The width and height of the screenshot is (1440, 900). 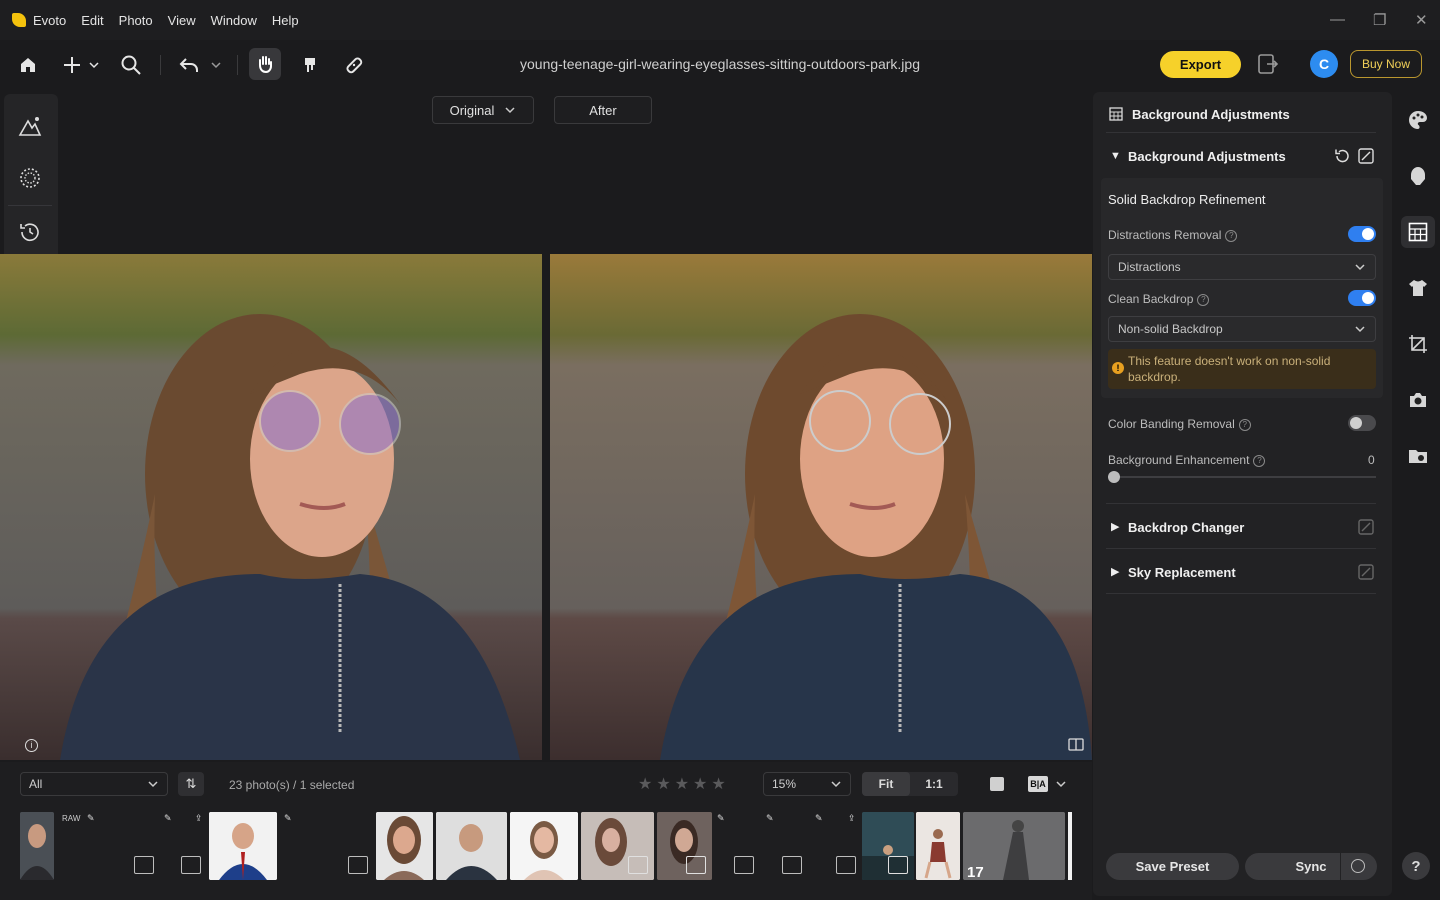 What do you see at coordinates (1114, 477) in the screenshot?
I see `background-enhancement-slider-handle` at bounding box center [1114, 477].